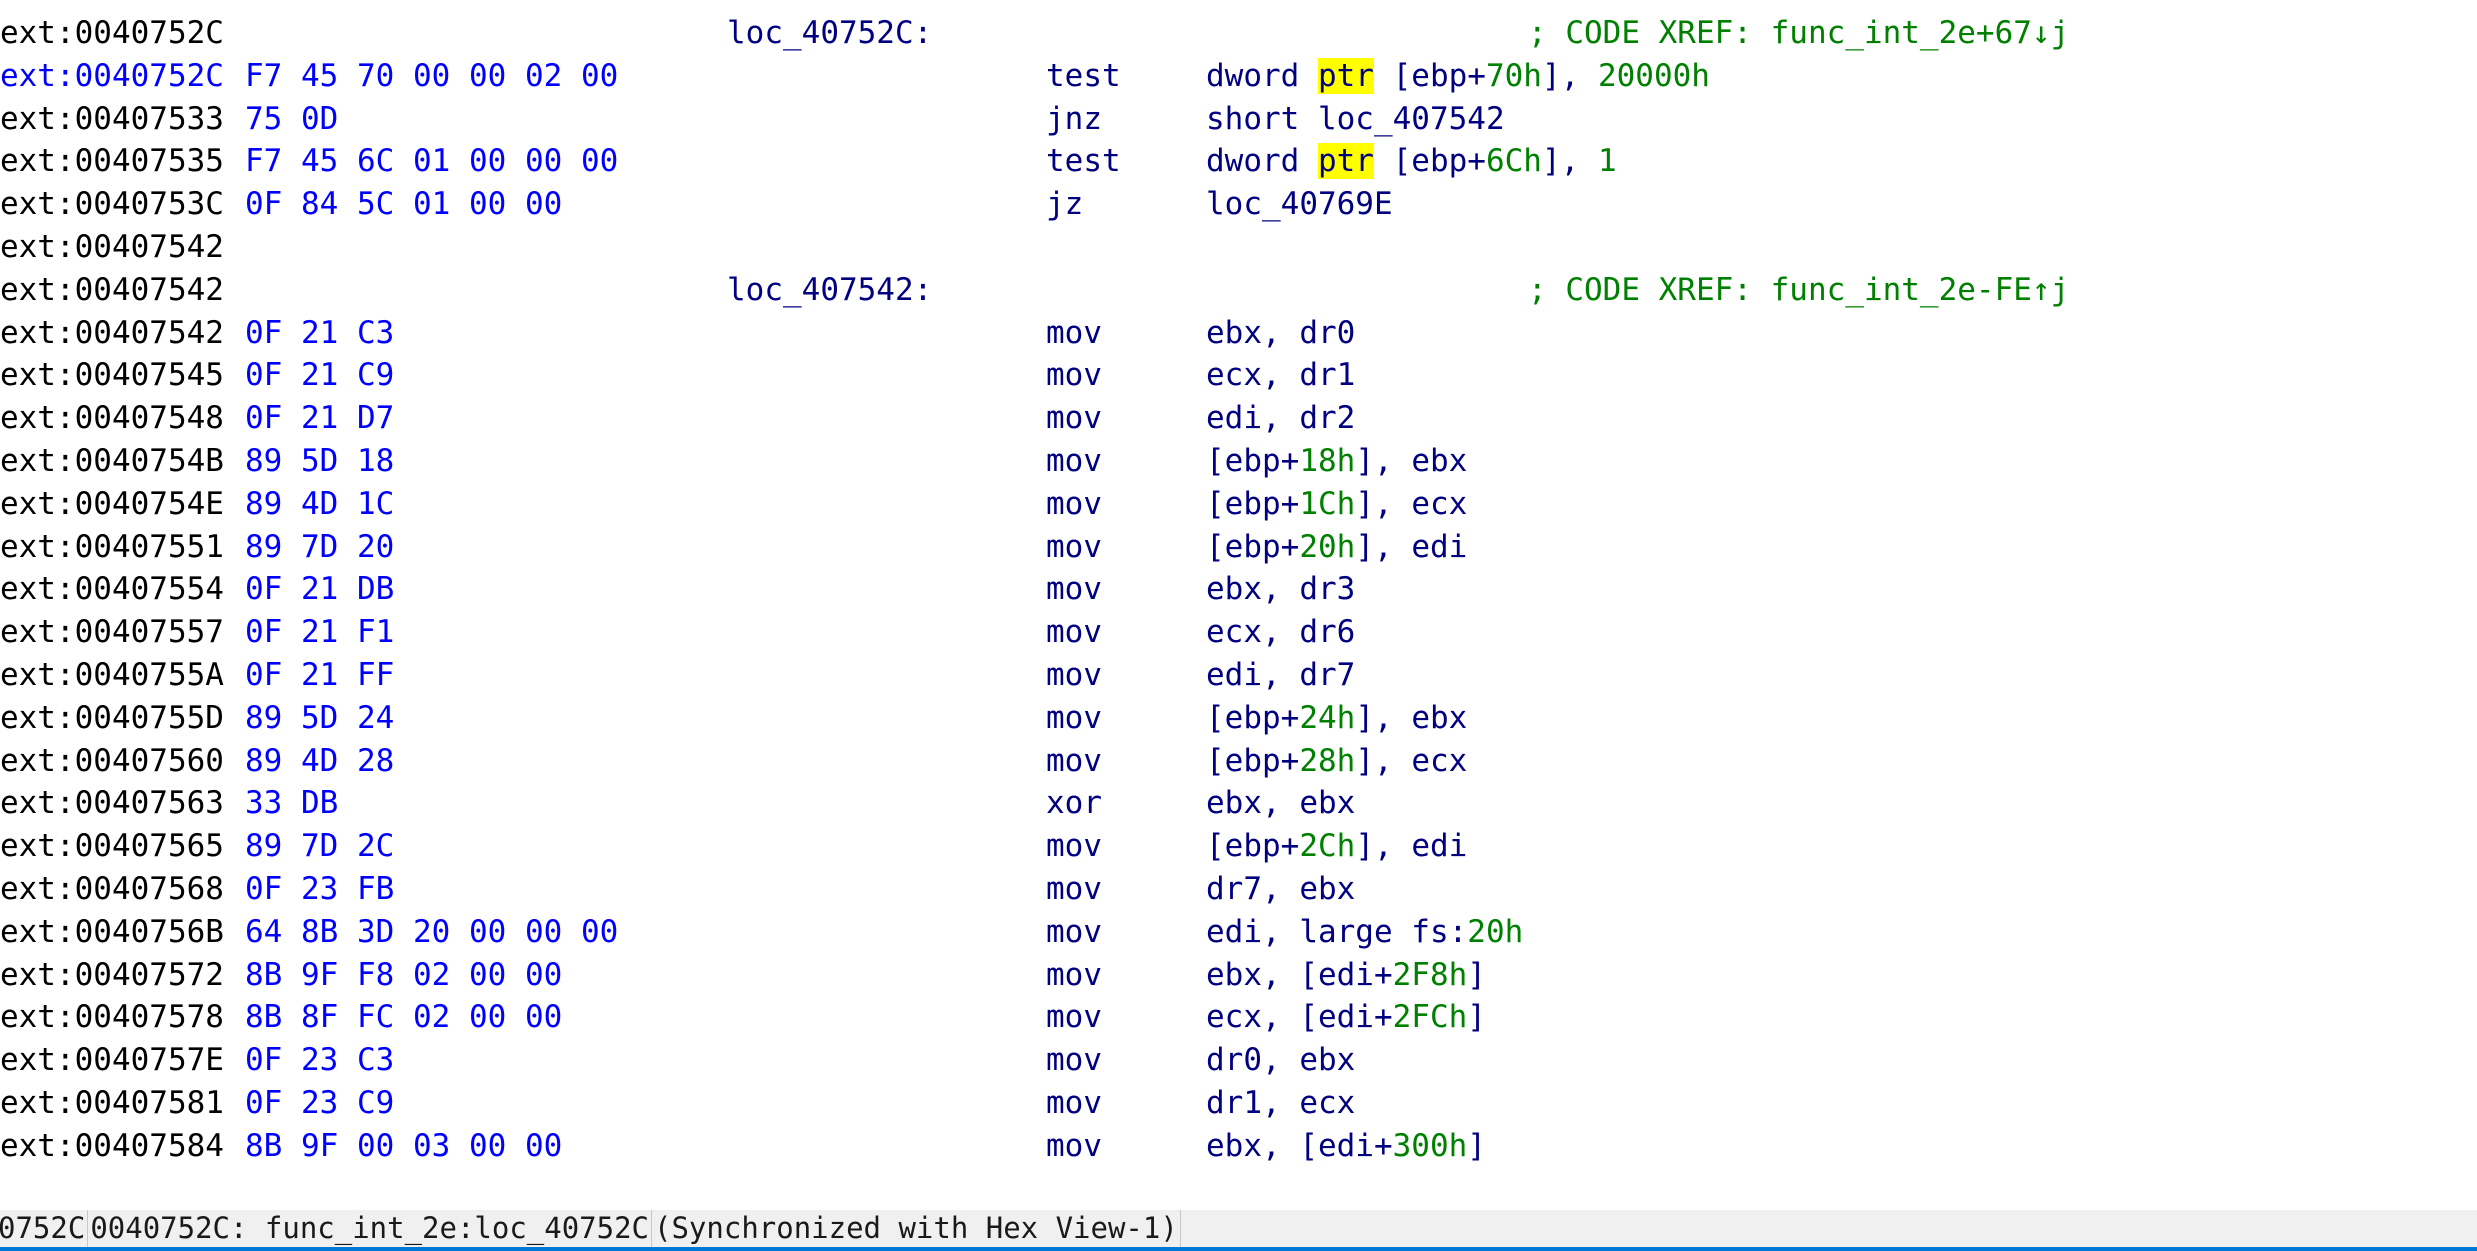 The width and height of the screenshot is (2477, 1251). What do you see at coordinates (112, 375) in the screenshot?
I see `line-address: text:00407545` at bounding box center [112, 375].